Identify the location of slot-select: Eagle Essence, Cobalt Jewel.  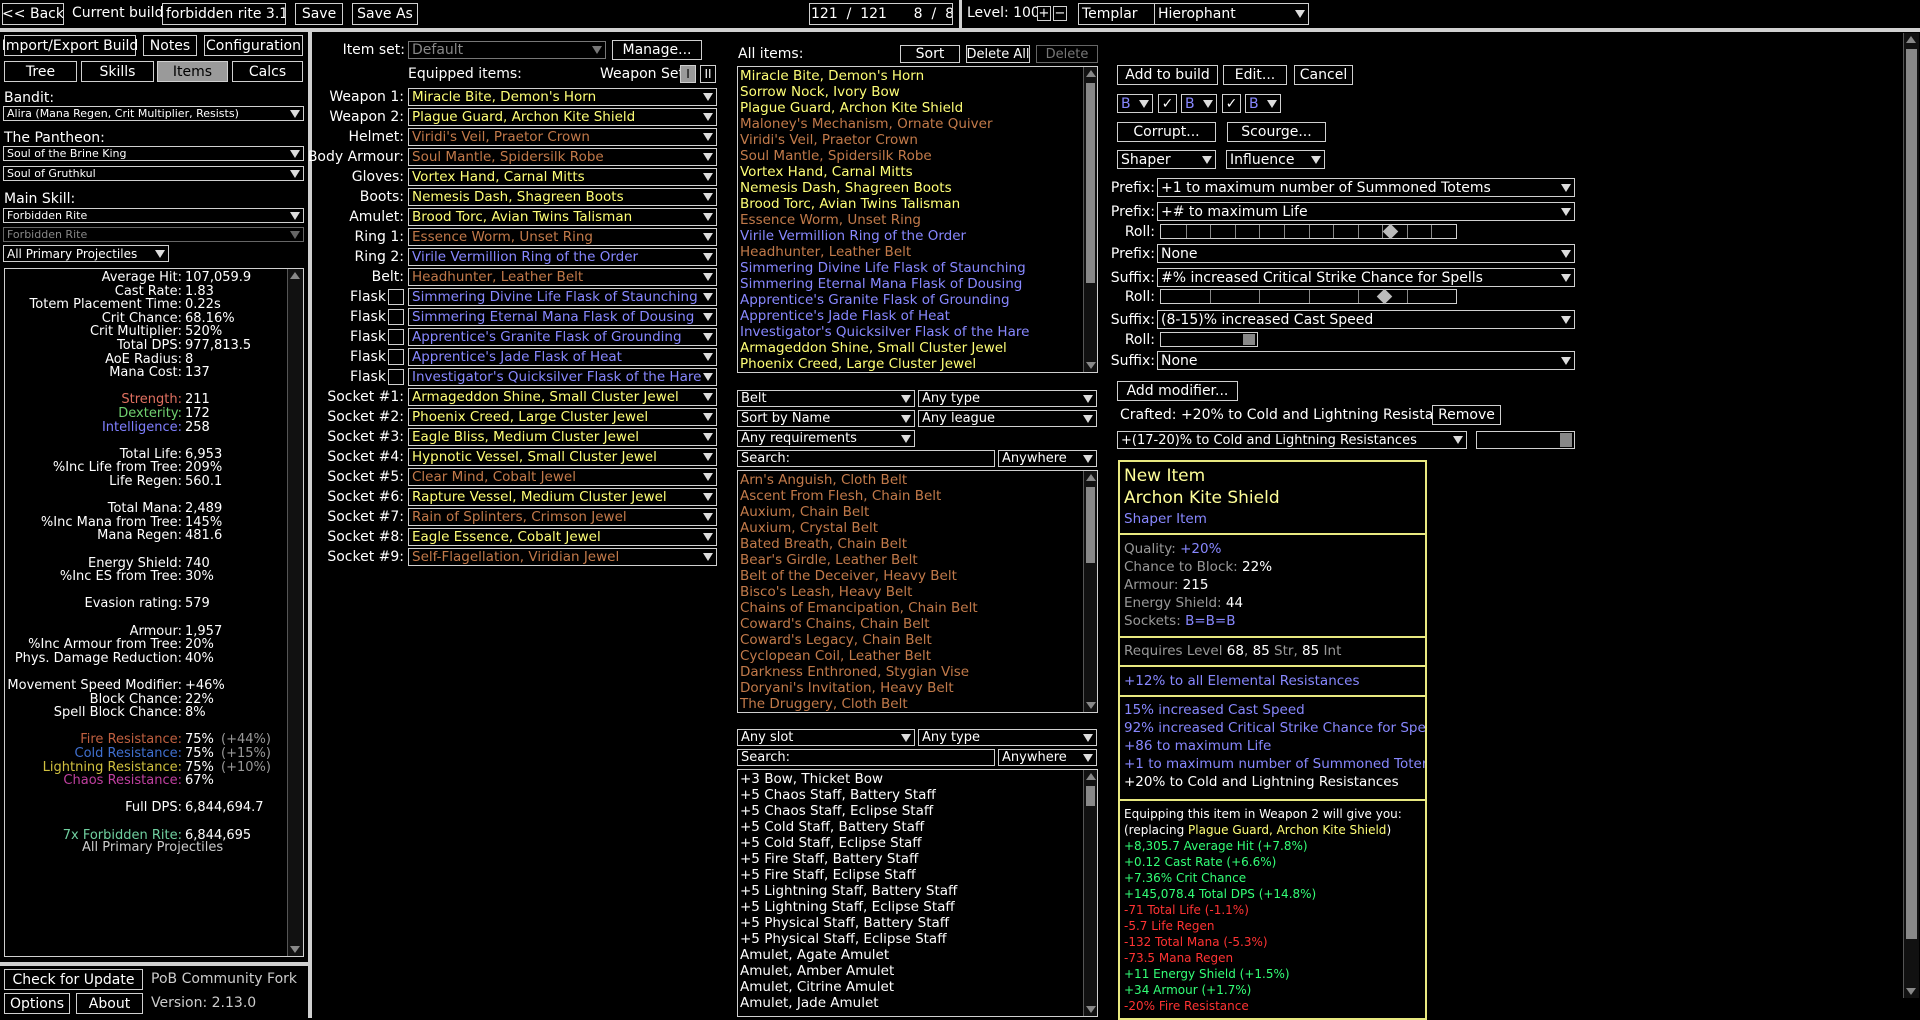
(562, 537).